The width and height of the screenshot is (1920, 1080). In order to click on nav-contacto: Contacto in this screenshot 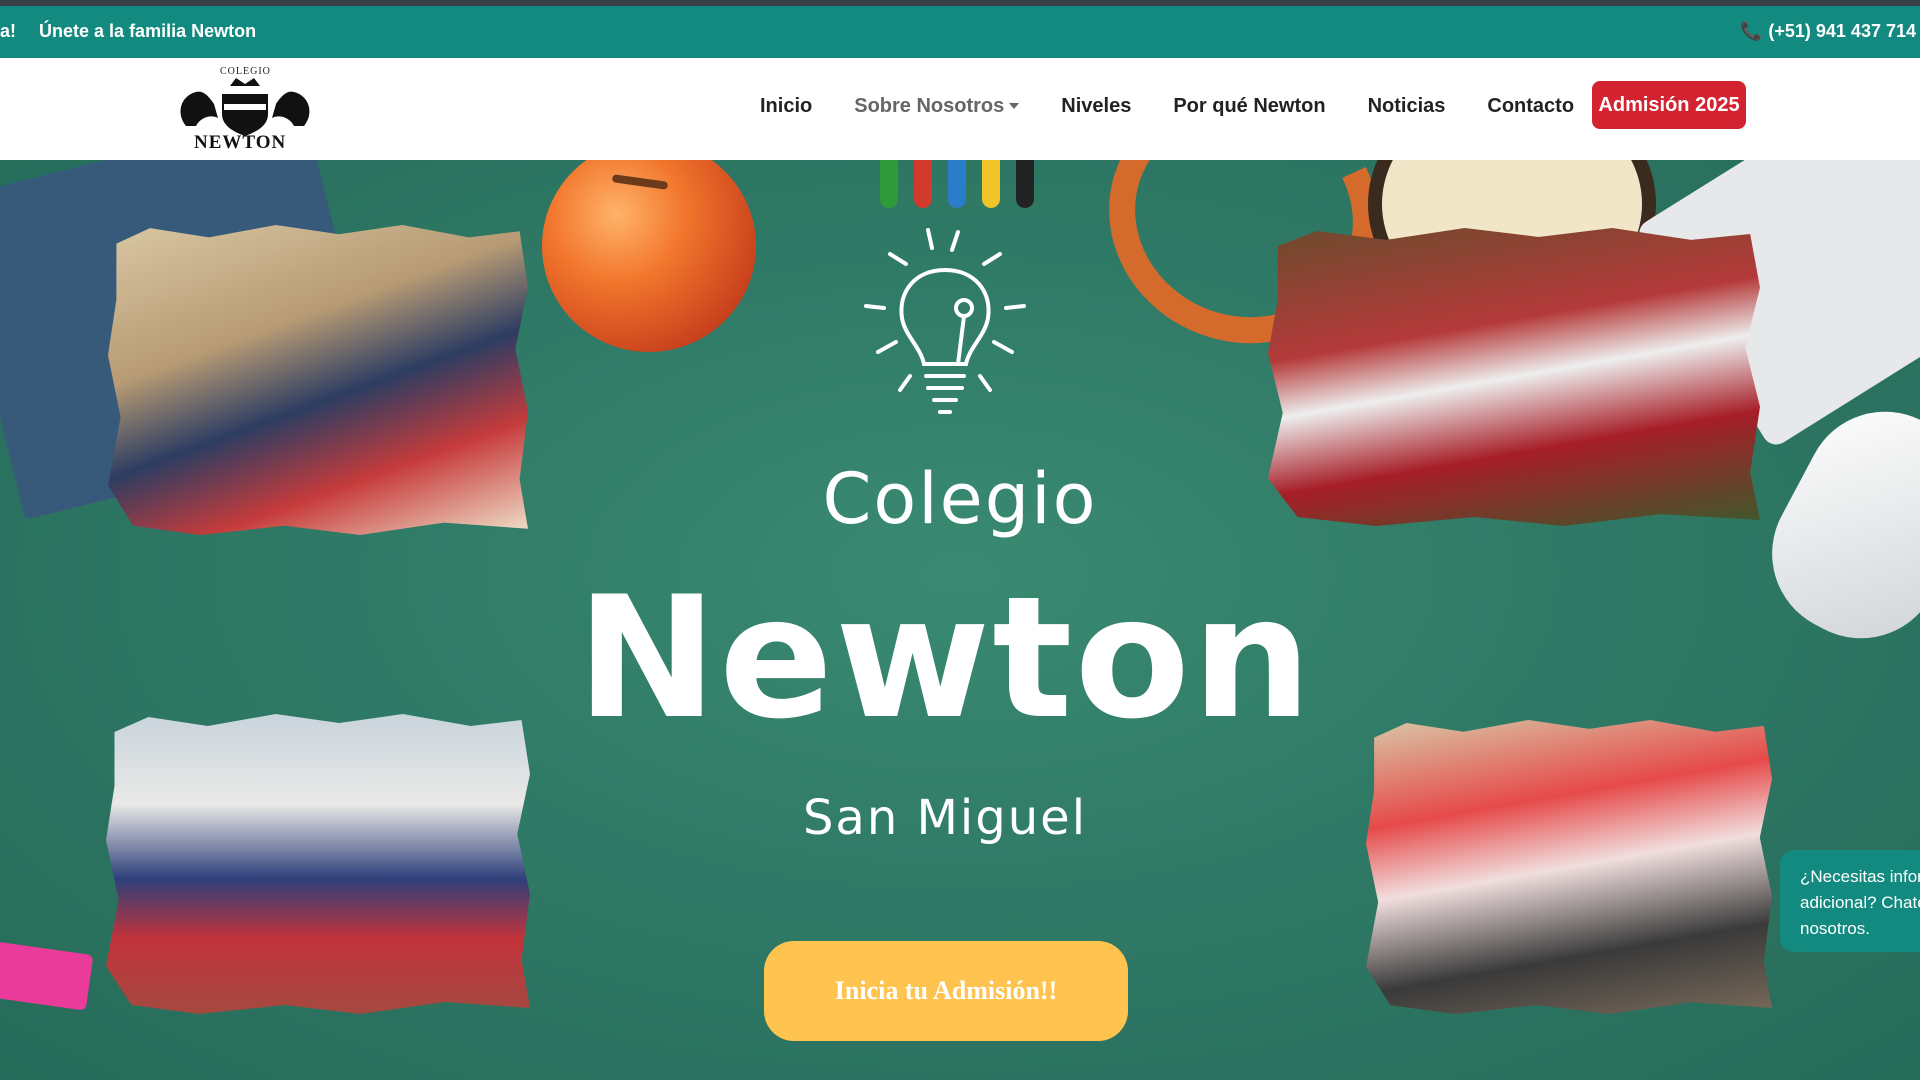, I will do `click(1530, 106)`.